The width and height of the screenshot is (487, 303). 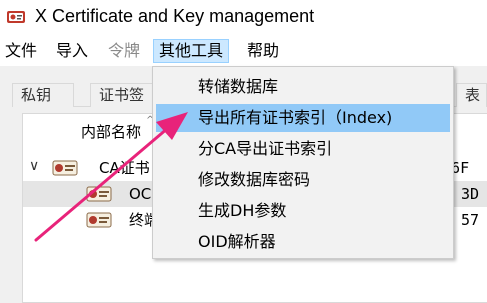 What do you see at coordinates (263, 51) in the screenshot?
I see `menu-help: 帮助` at bounding box center [263, 51].